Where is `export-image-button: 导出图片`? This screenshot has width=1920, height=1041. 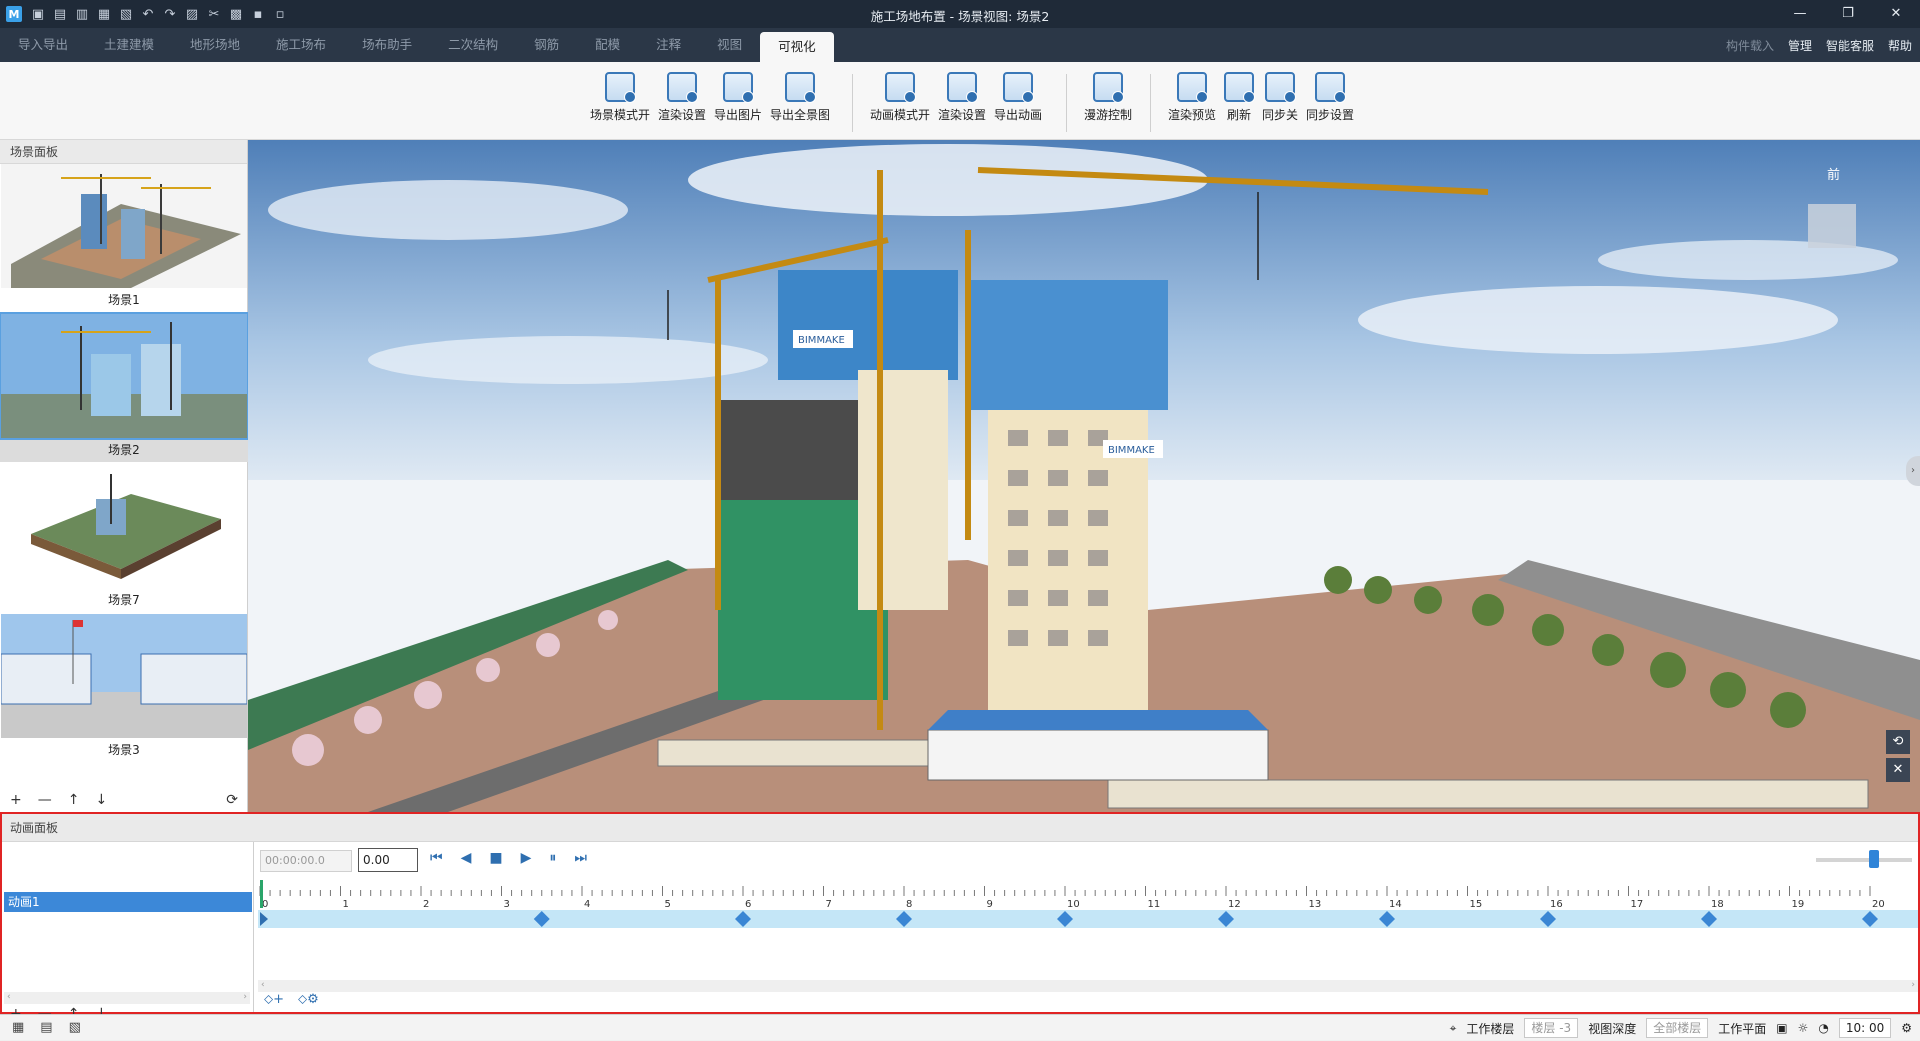 export-image-button: 导出图片 is located at coordinates (738, 97).